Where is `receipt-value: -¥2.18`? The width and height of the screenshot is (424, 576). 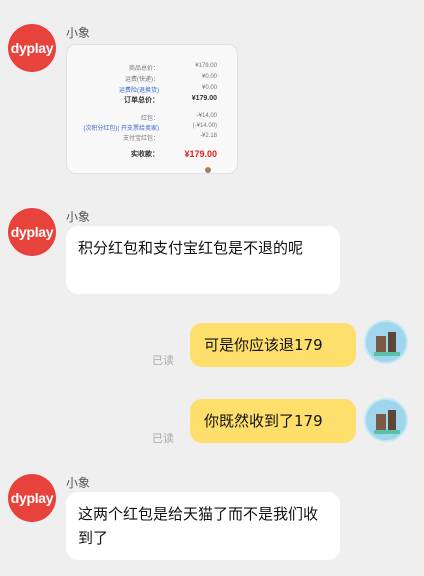 receipt-value: -¥2.18 is located at coordinates (208, 136).